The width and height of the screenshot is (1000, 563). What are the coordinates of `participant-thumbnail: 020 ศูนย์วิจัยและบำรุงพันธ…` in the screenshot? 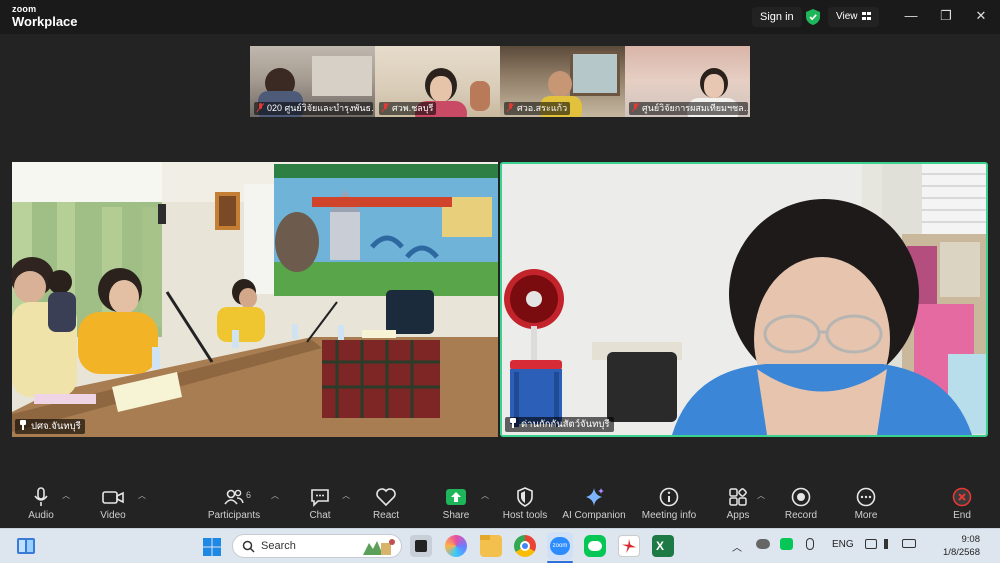 It's located at (312, 81).